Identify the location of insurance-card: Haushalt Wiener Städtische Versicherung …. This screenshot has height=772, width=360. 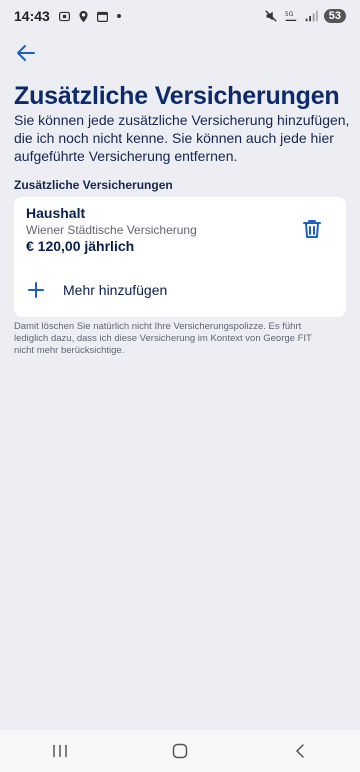
(180, 257).